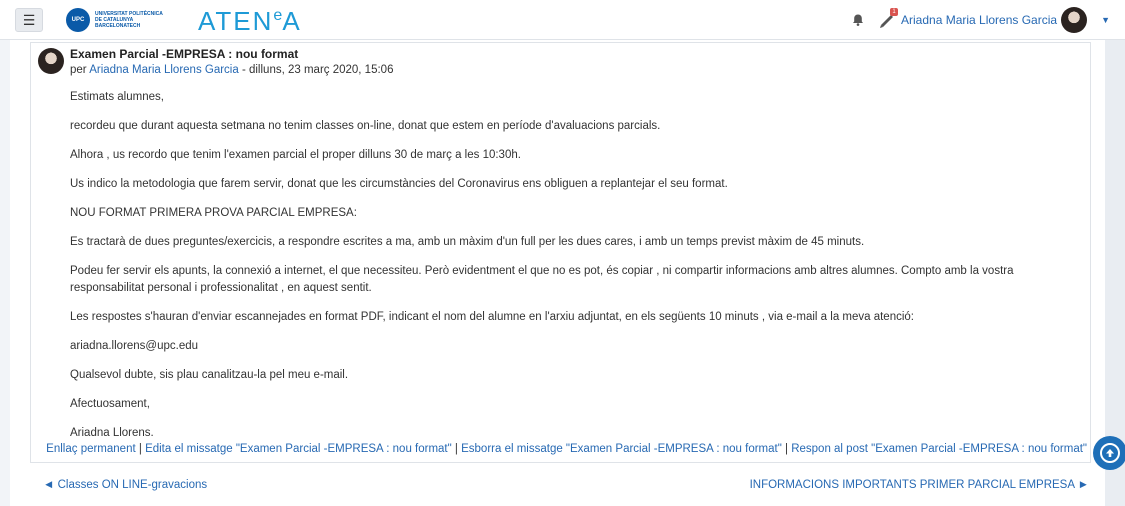 This screenshot has width=1125, height=506. What do you see at coordinates (858, 20) in the screenshot?
I see `bell-icon` at bounding box center [858, 20].